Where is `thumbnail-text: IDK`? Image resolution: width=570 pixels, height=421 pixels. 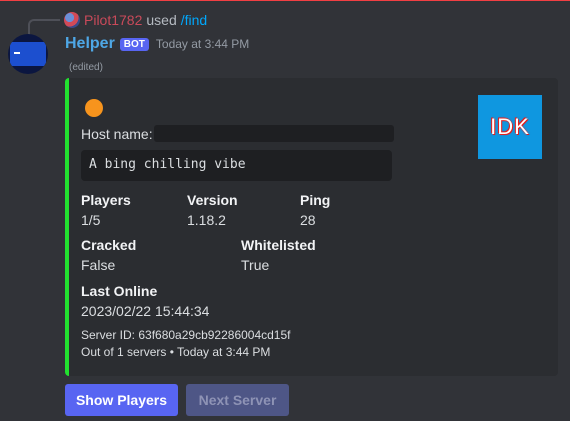
thumbnail-text: IDK is located at coordinates (510, 126).